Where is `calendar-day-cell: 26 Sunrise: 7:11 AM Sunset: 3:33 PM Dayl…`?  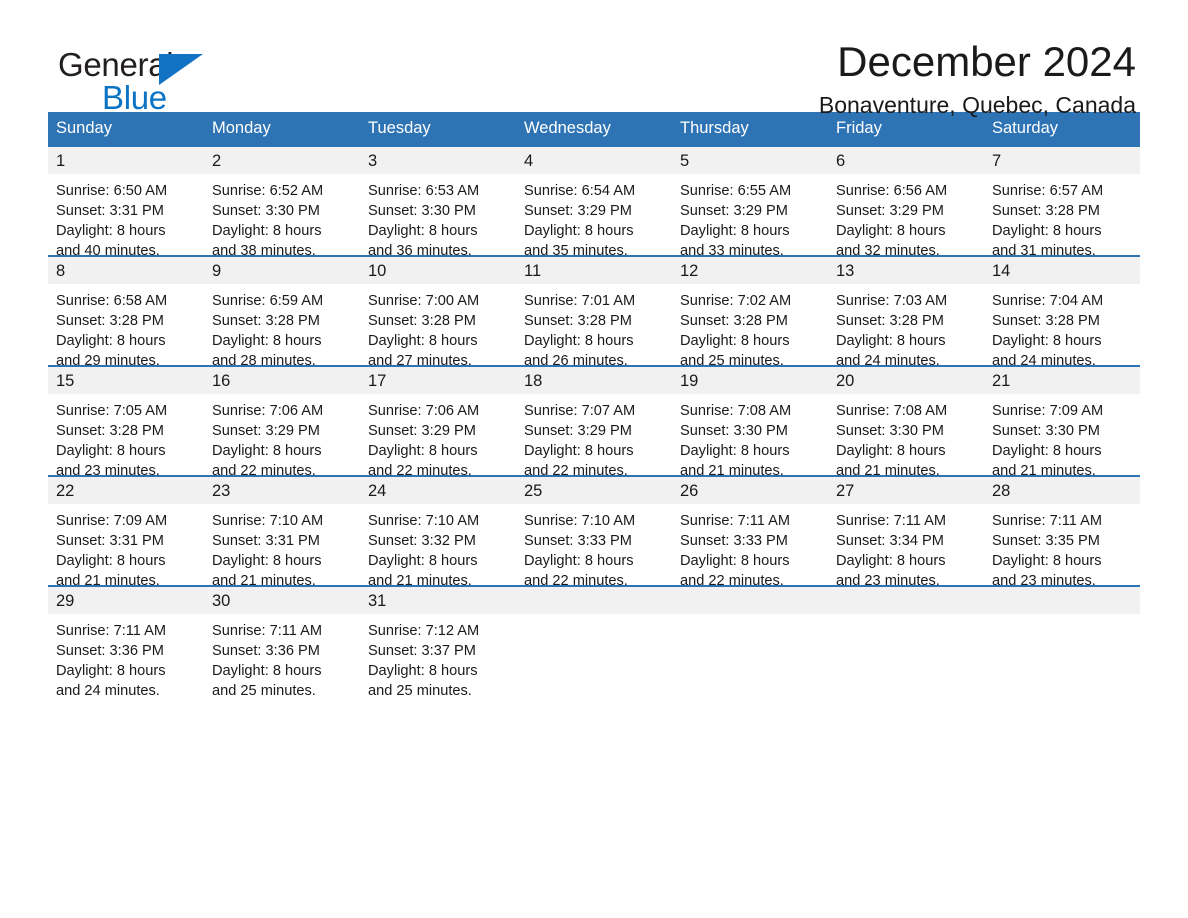 calendar-day-cell: 26 Sunrise: 7:11 AM Sunset: 3:33 PM Dayl… is located at coordinates (750, 532).